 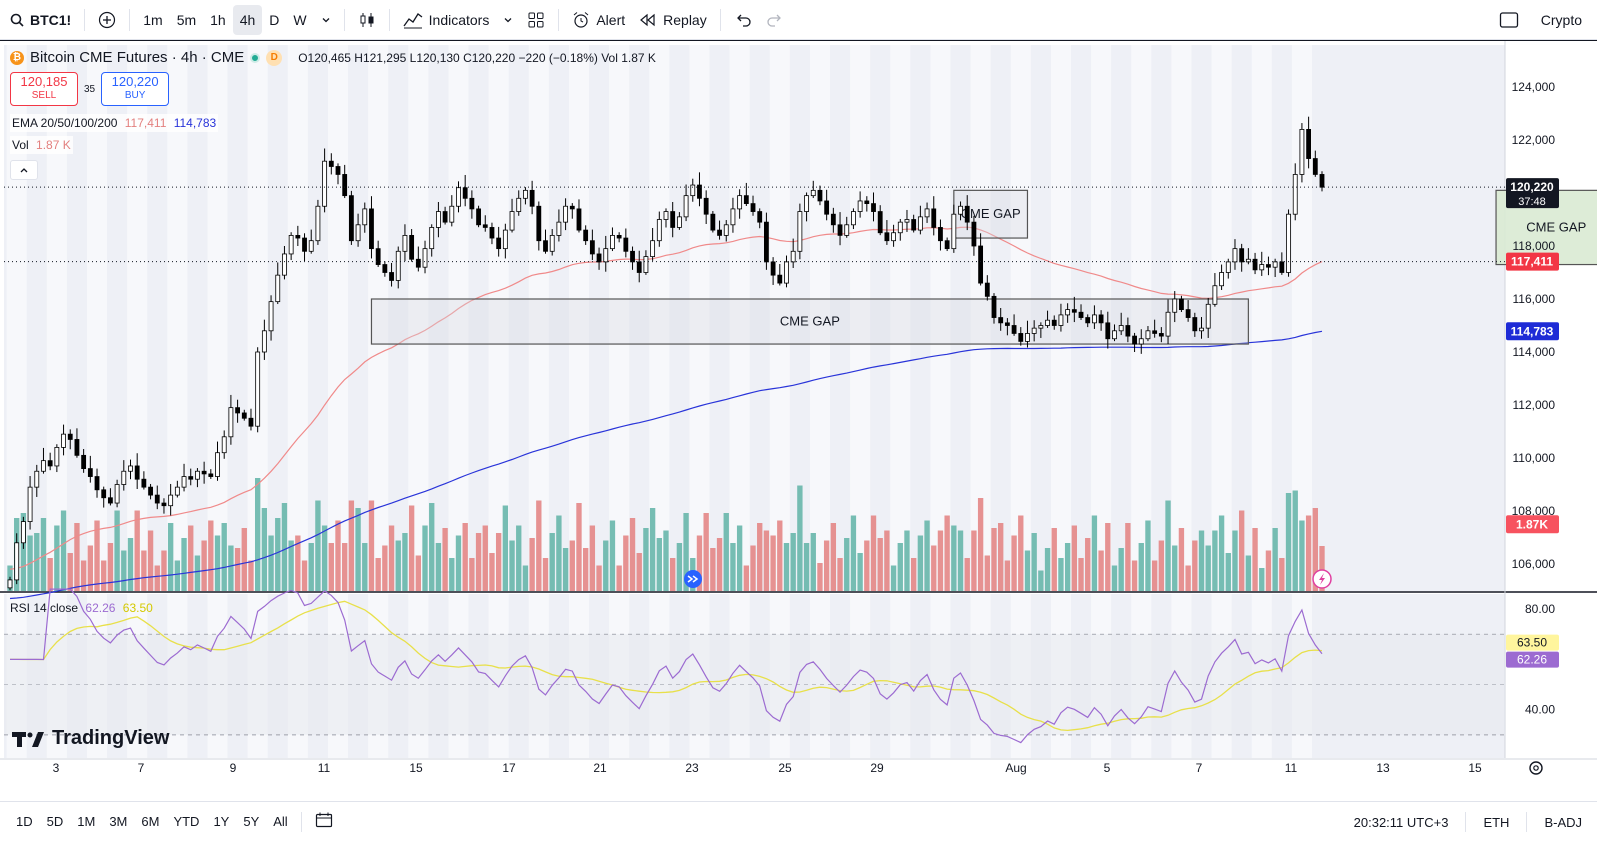 What do you see at coordinates (326, 20) in the screenshot?
I see `interval-dropdown` at bounding box center [326, 20].